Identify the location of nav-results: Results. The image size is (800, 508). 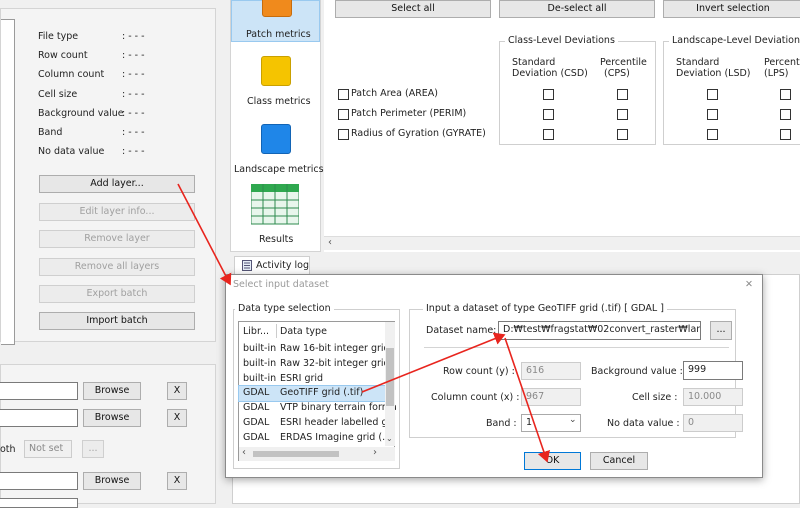
(275, 215).